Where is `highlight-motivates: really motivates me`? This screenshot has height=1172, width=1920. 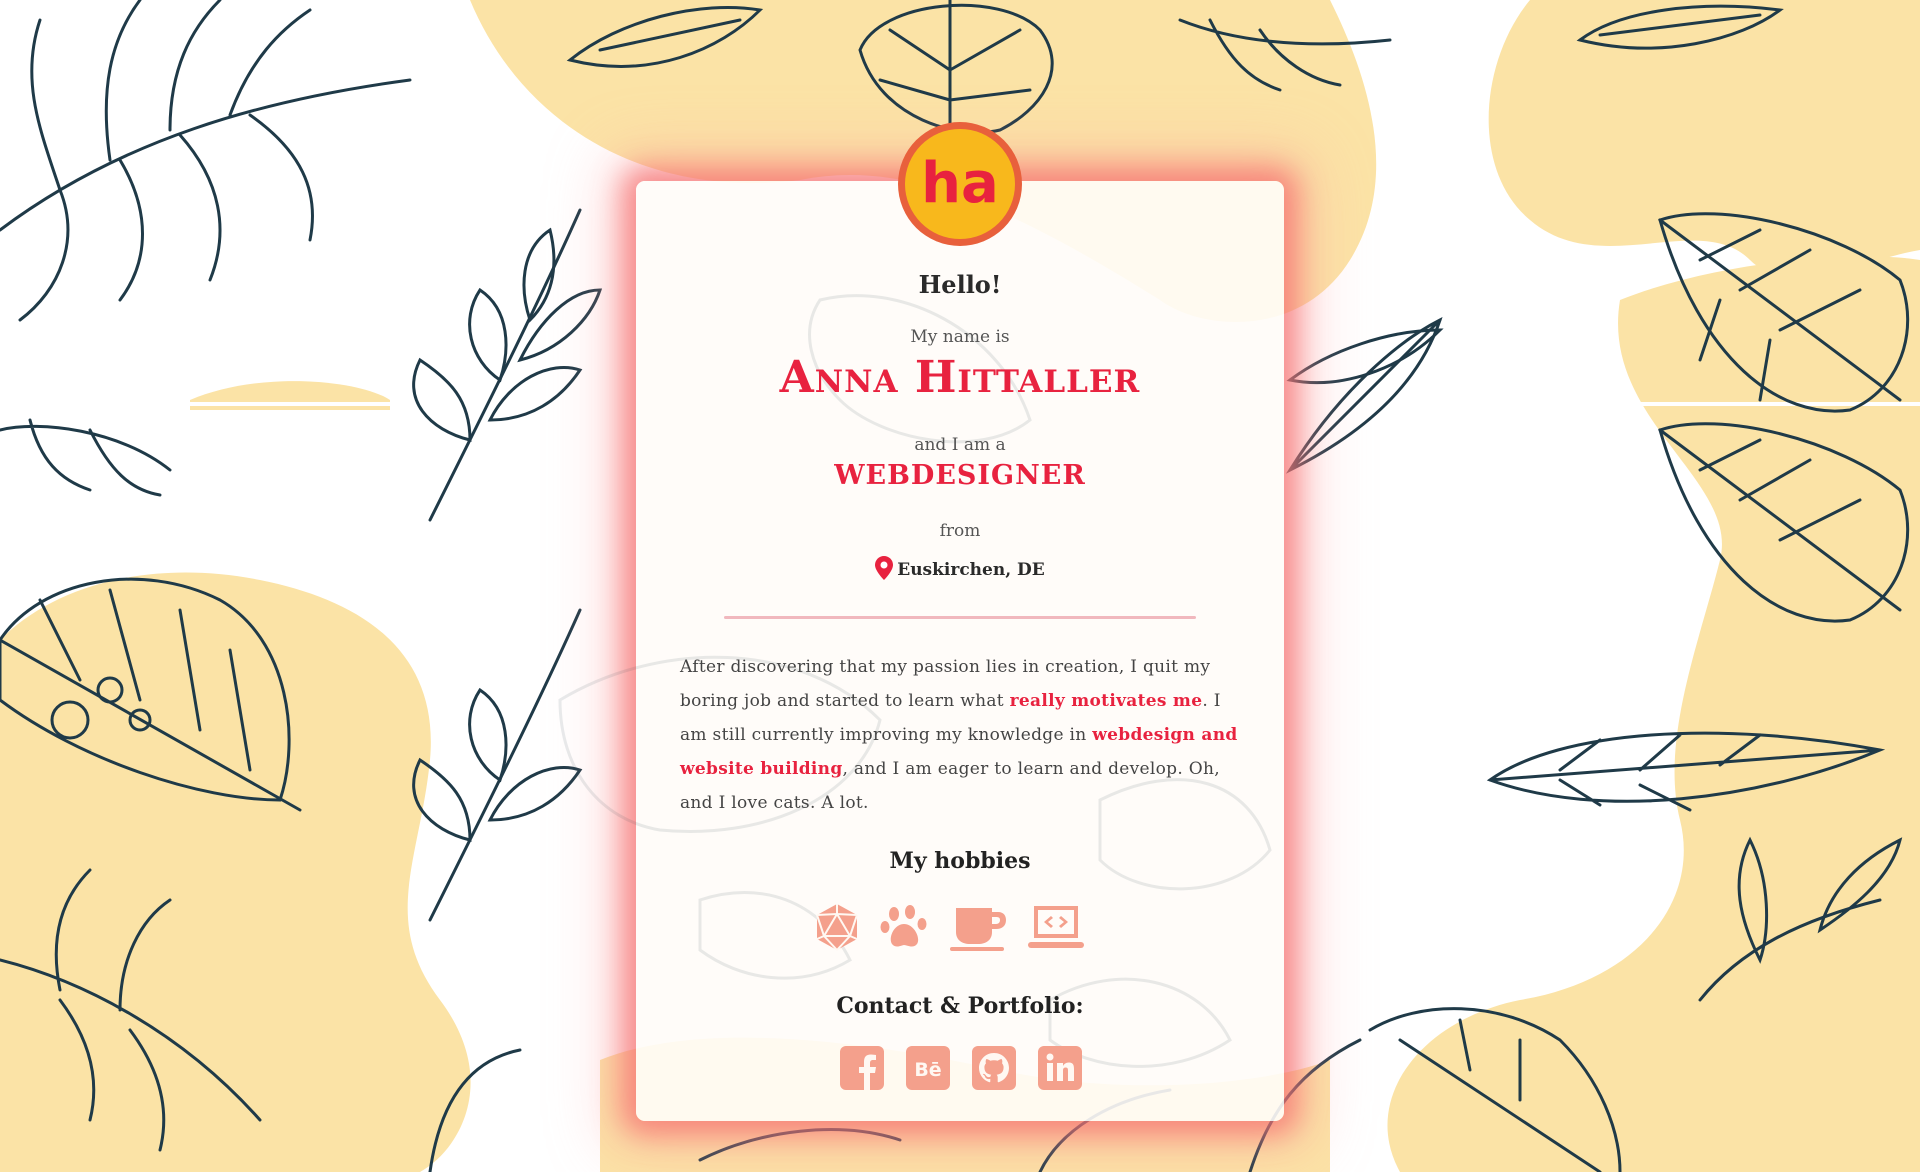 highlight-motivates: really motivates me is located at coordinates (1106, 701).